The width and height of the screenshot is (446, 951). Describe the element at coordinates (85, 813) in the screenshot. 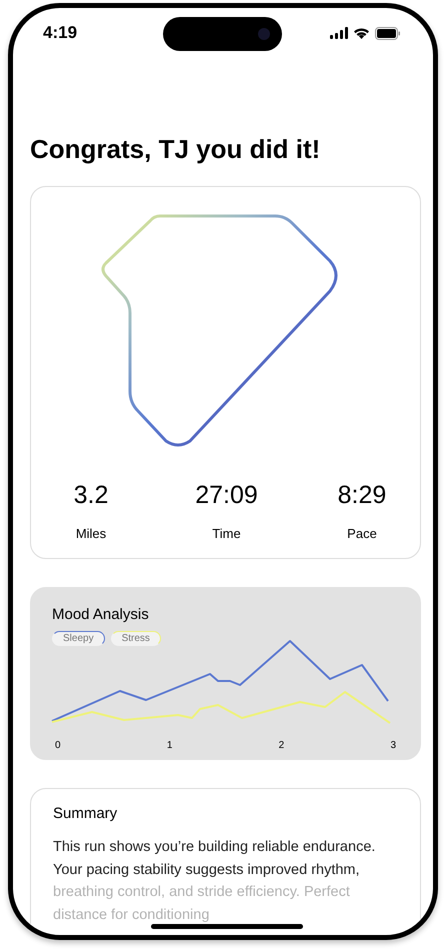

I see `card-title: Summary` at that location.